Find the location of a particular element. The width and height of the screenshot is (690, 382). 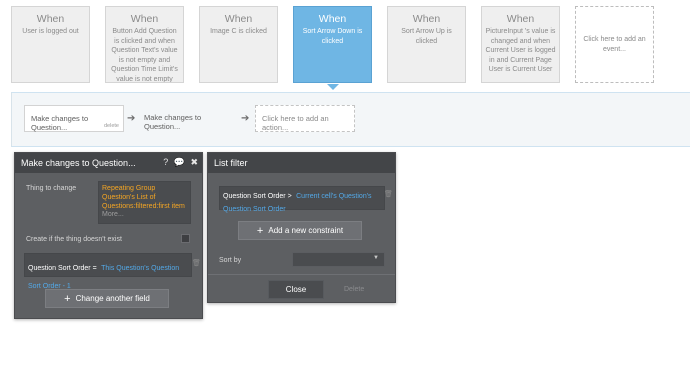

panel-header-icons: ? 💬 ✖ is located at coordinates (179, 162).